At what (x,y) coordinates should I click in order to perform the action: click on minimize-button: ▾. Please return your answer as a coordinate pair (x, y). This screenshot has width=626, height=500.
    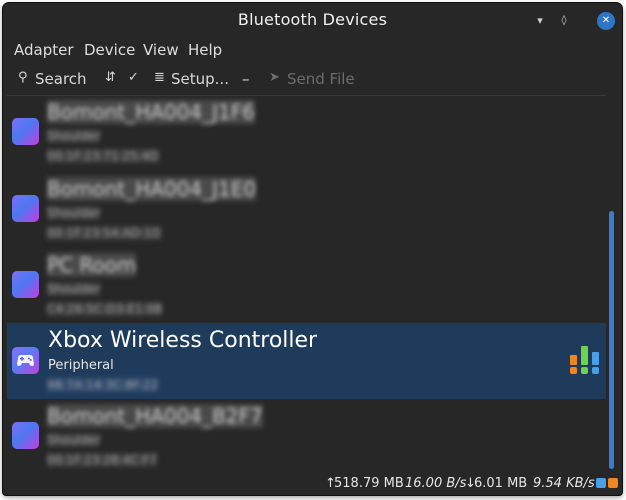
    Looking at the image, I should click on (540, 21).